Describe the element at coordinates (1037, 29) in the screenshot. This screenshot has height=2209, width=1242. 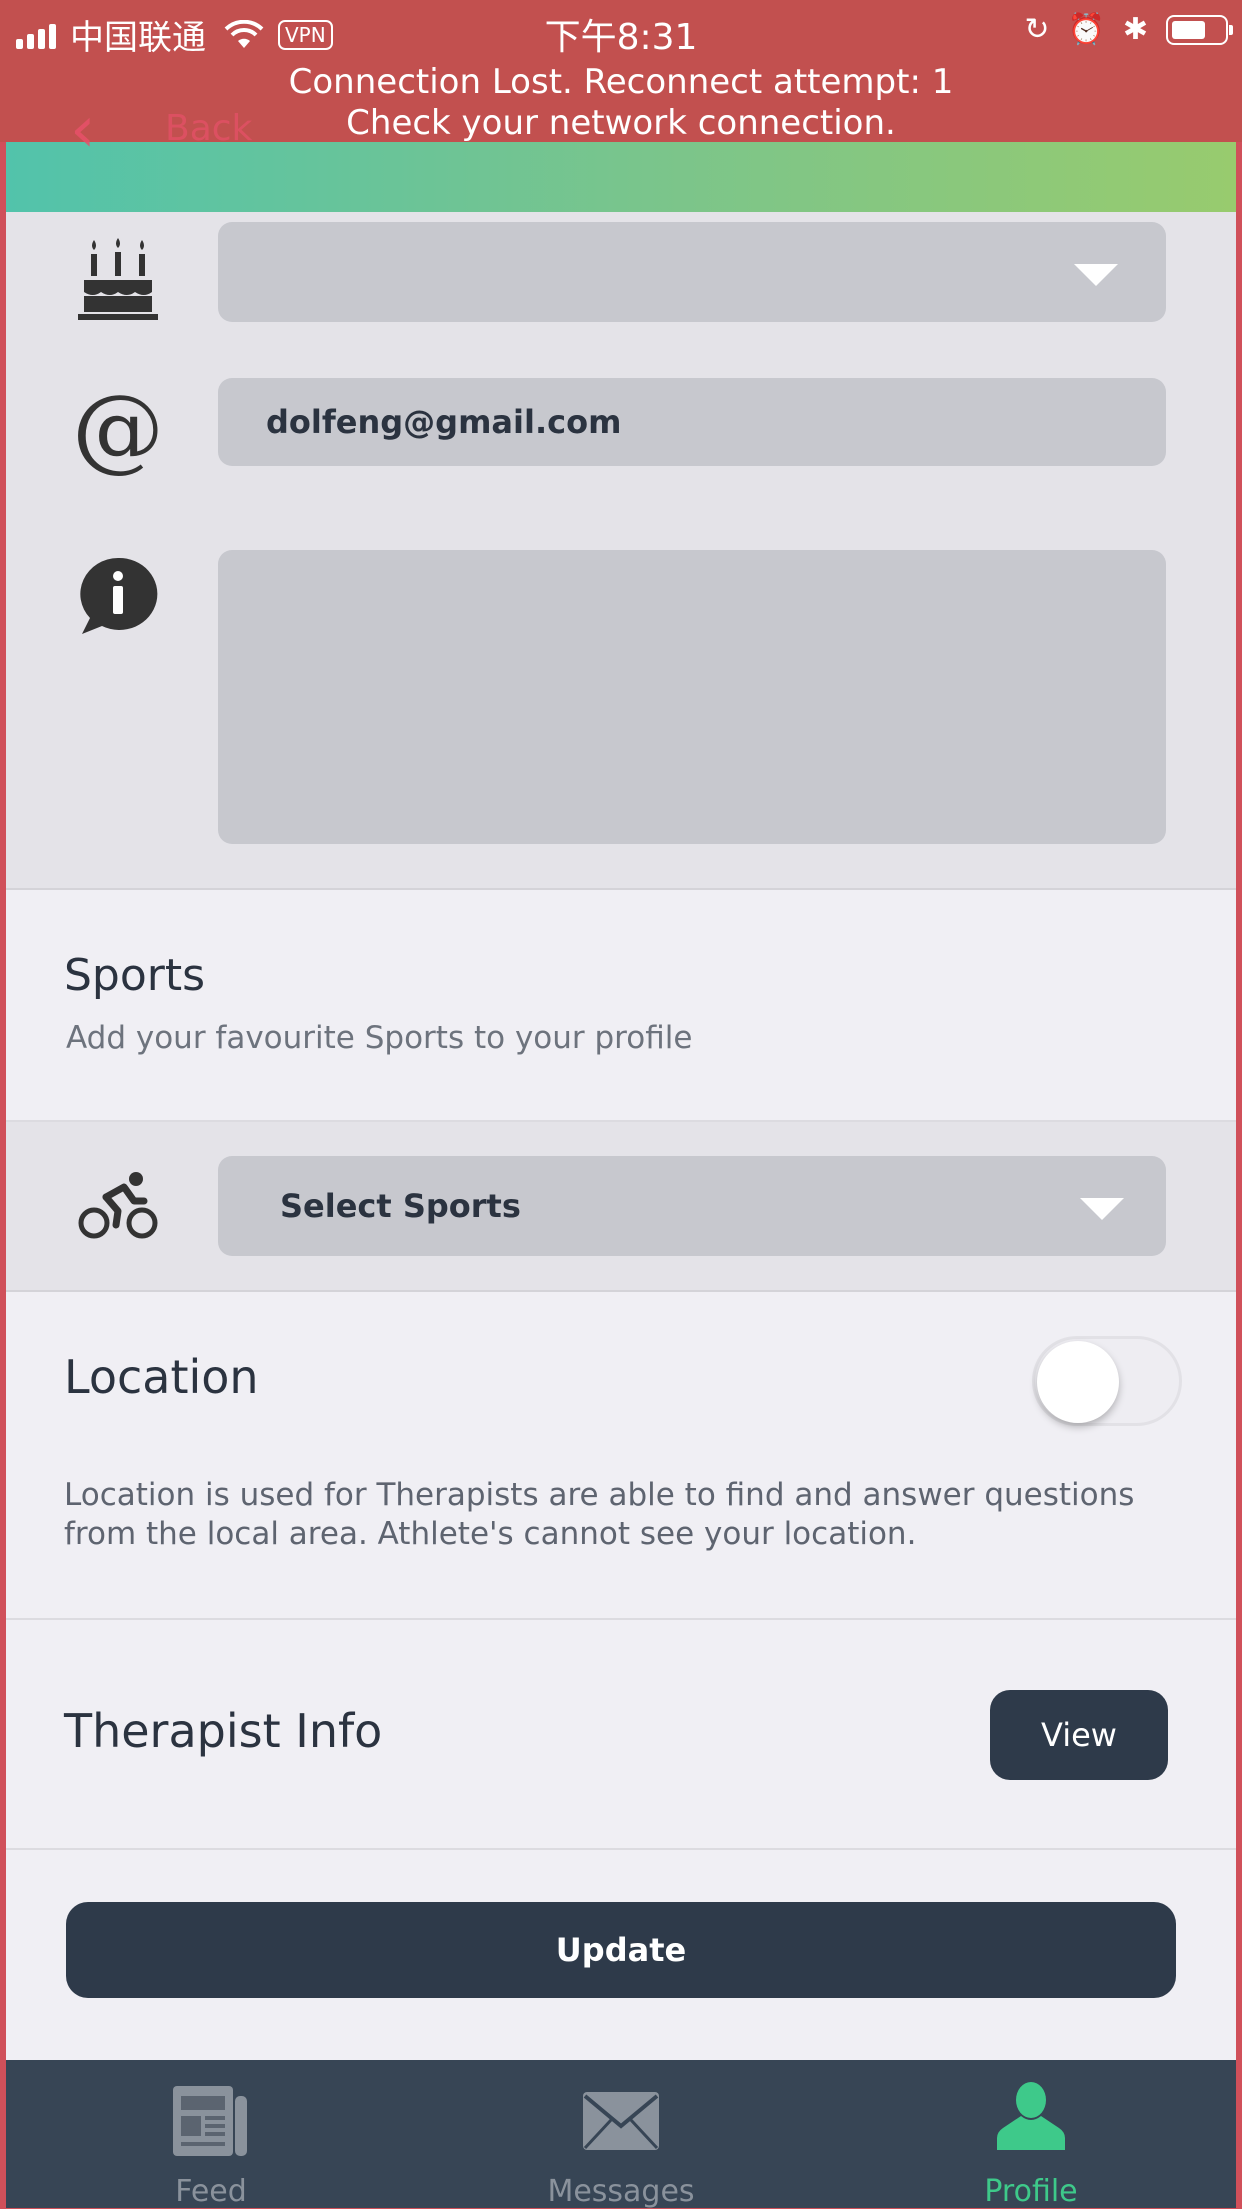
I see `orientation-lock-icon: ↻` at that location.